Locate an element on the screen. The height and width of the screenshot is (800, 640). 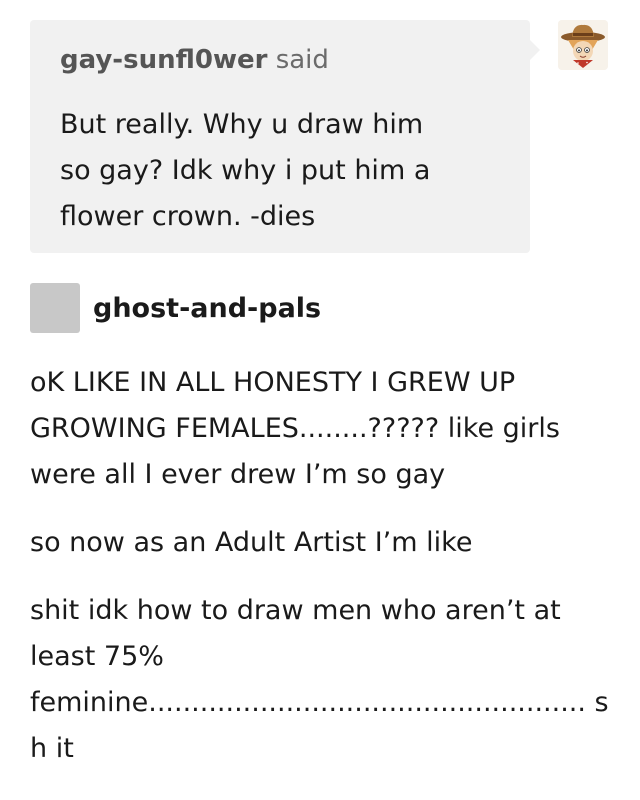
reply-paragraph: so now as an Adult Artist I’m like is located at coordinates (251, 542).